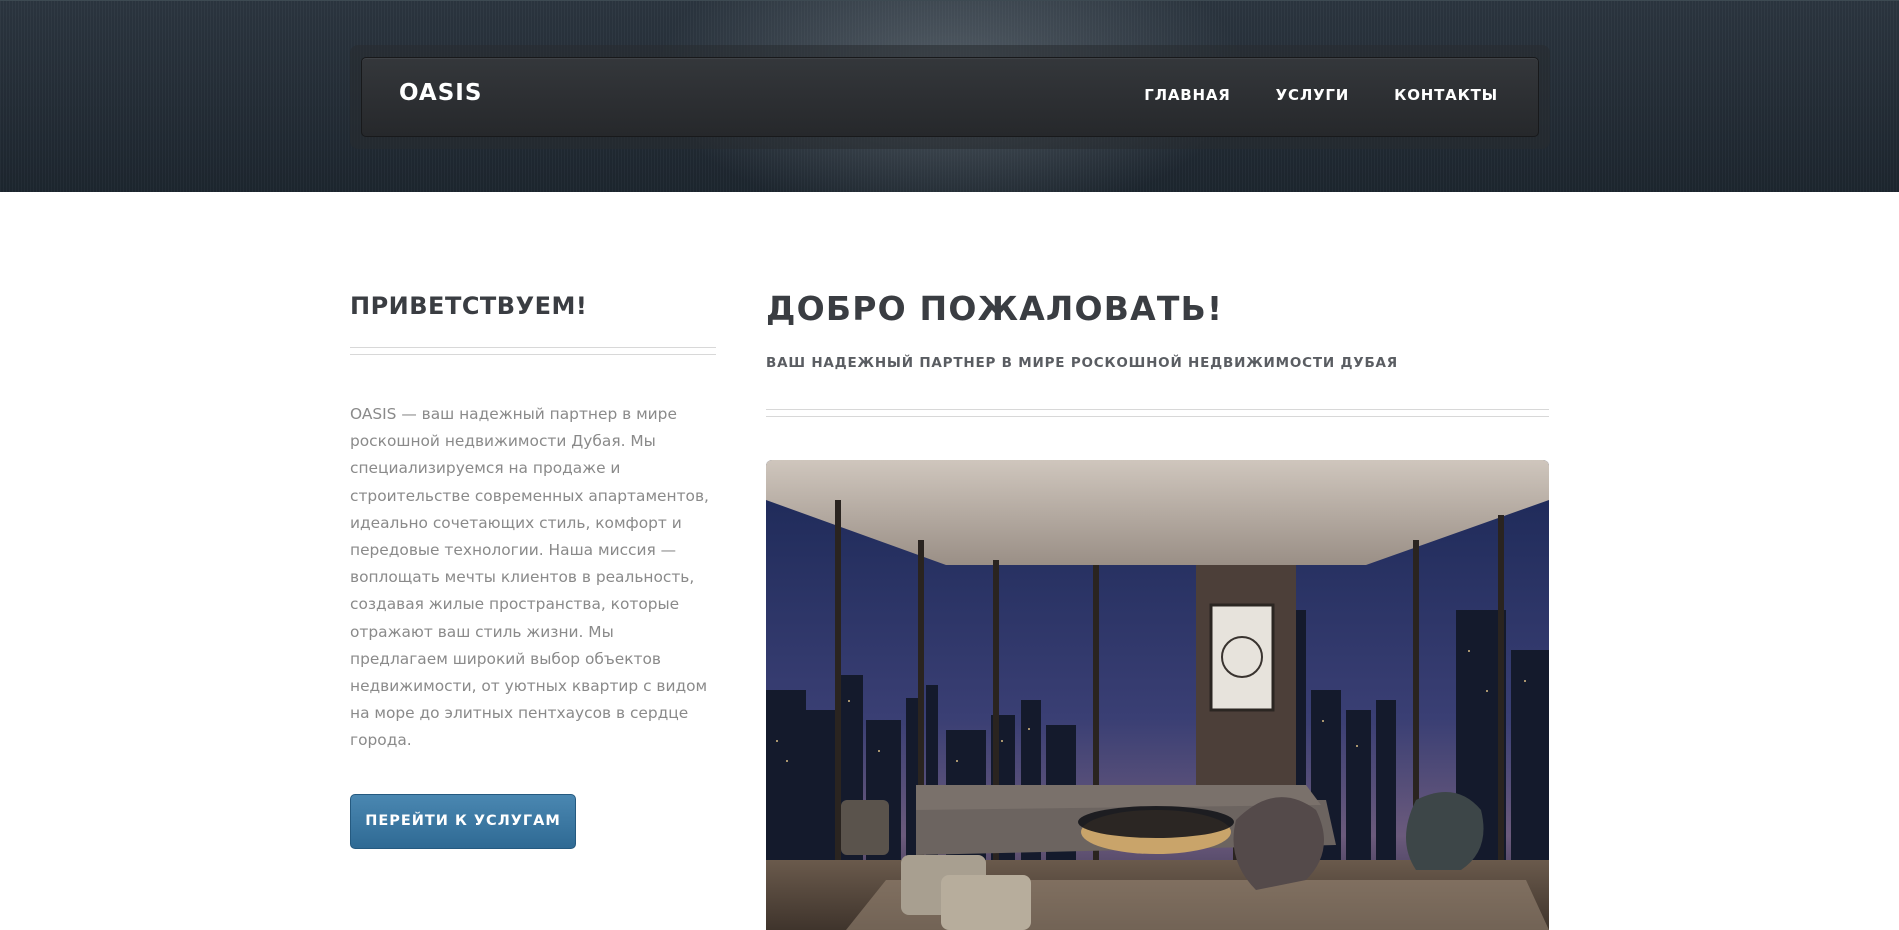 Image resolution: width=1899 pixels, height=930 pixels. Describe the element at coordinates (469, 306) in the screenshot. I see `sidebar-title: ПРИВЕТСТВУЕМ!` at that location.